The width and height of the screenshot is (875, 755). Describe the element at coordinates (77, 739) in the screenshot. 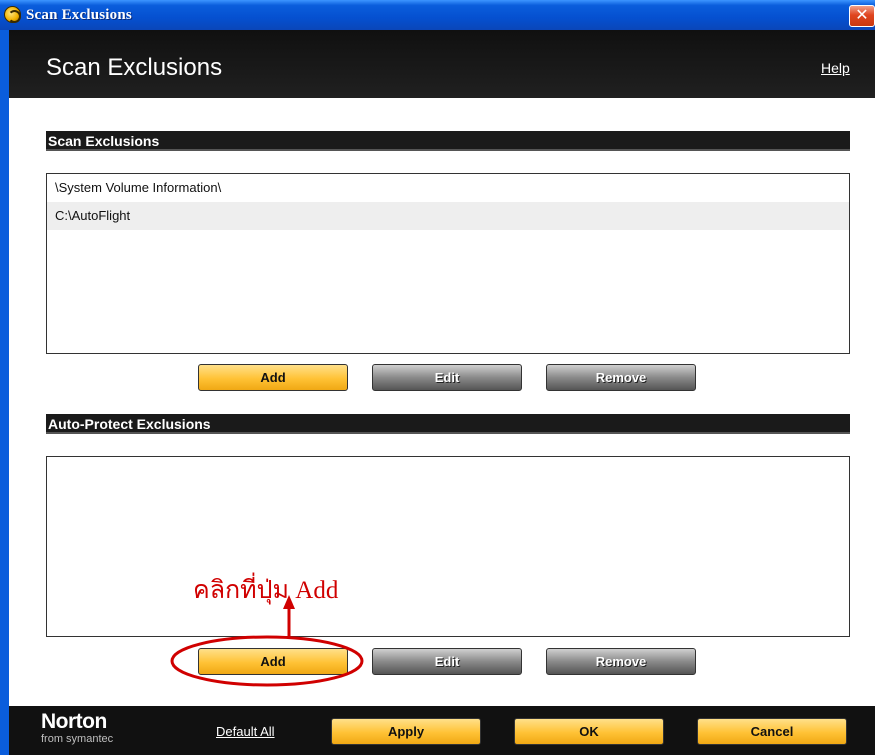

I see `brand-subtitle: from symantec` at that location.